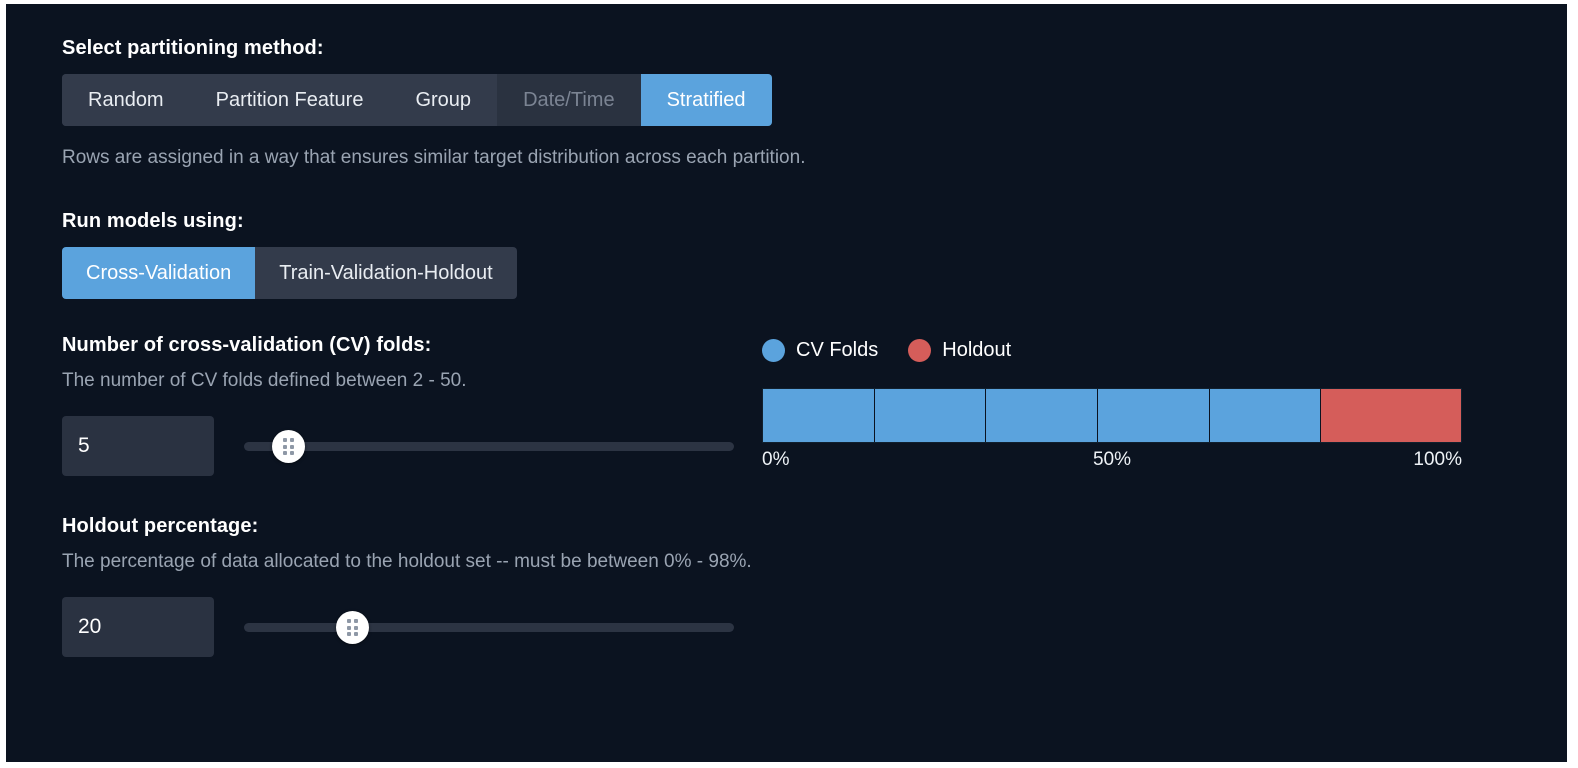 Image resolution: width=1578 pixels, height=768 pixels. I want to click on cv-folds-slider-track, so click(489, 446).